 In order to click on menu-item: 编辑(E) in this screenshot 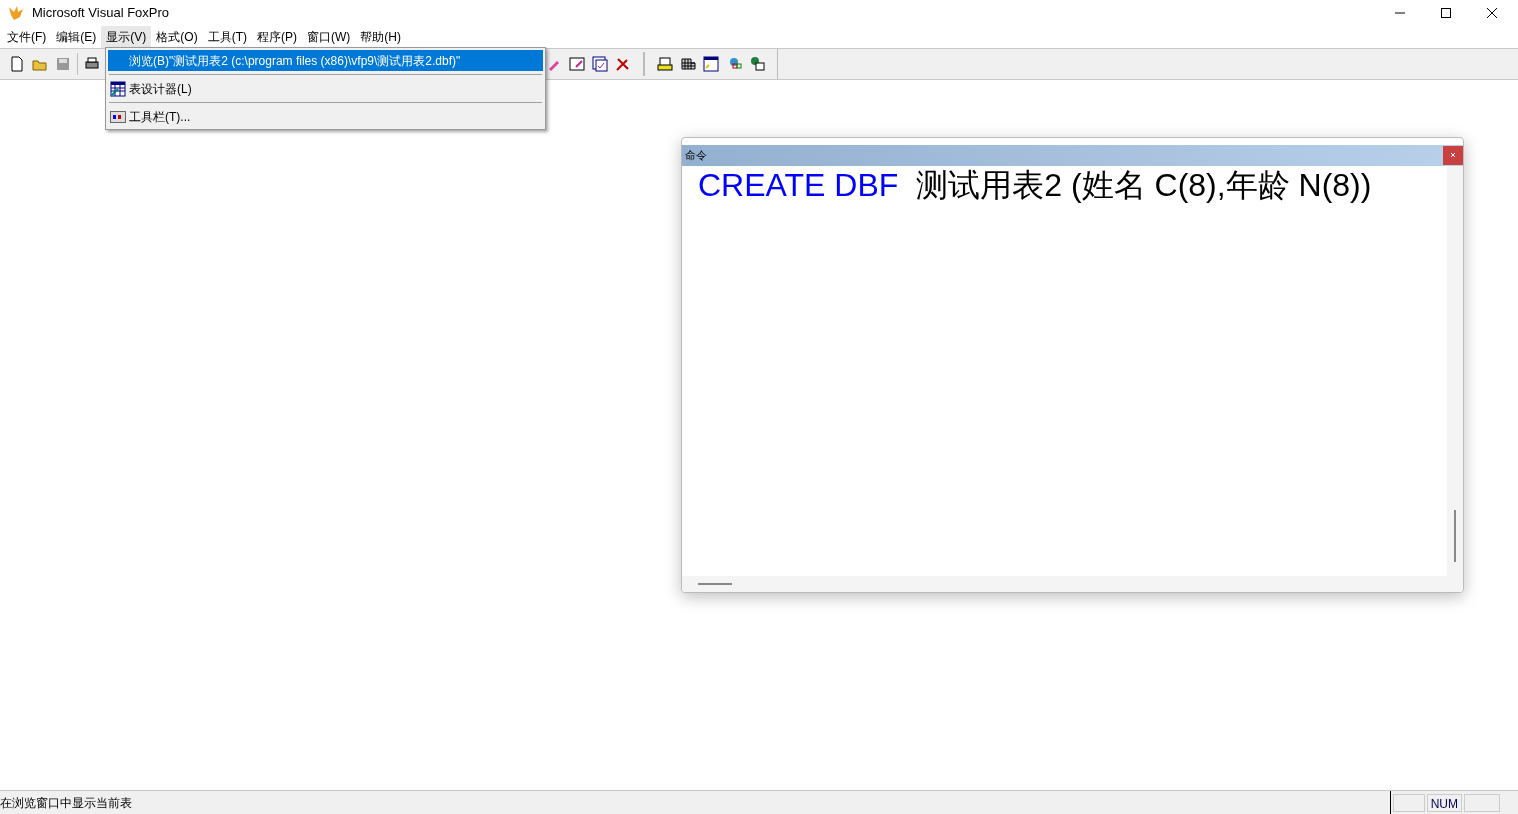, I will do `click(76, 37)`.